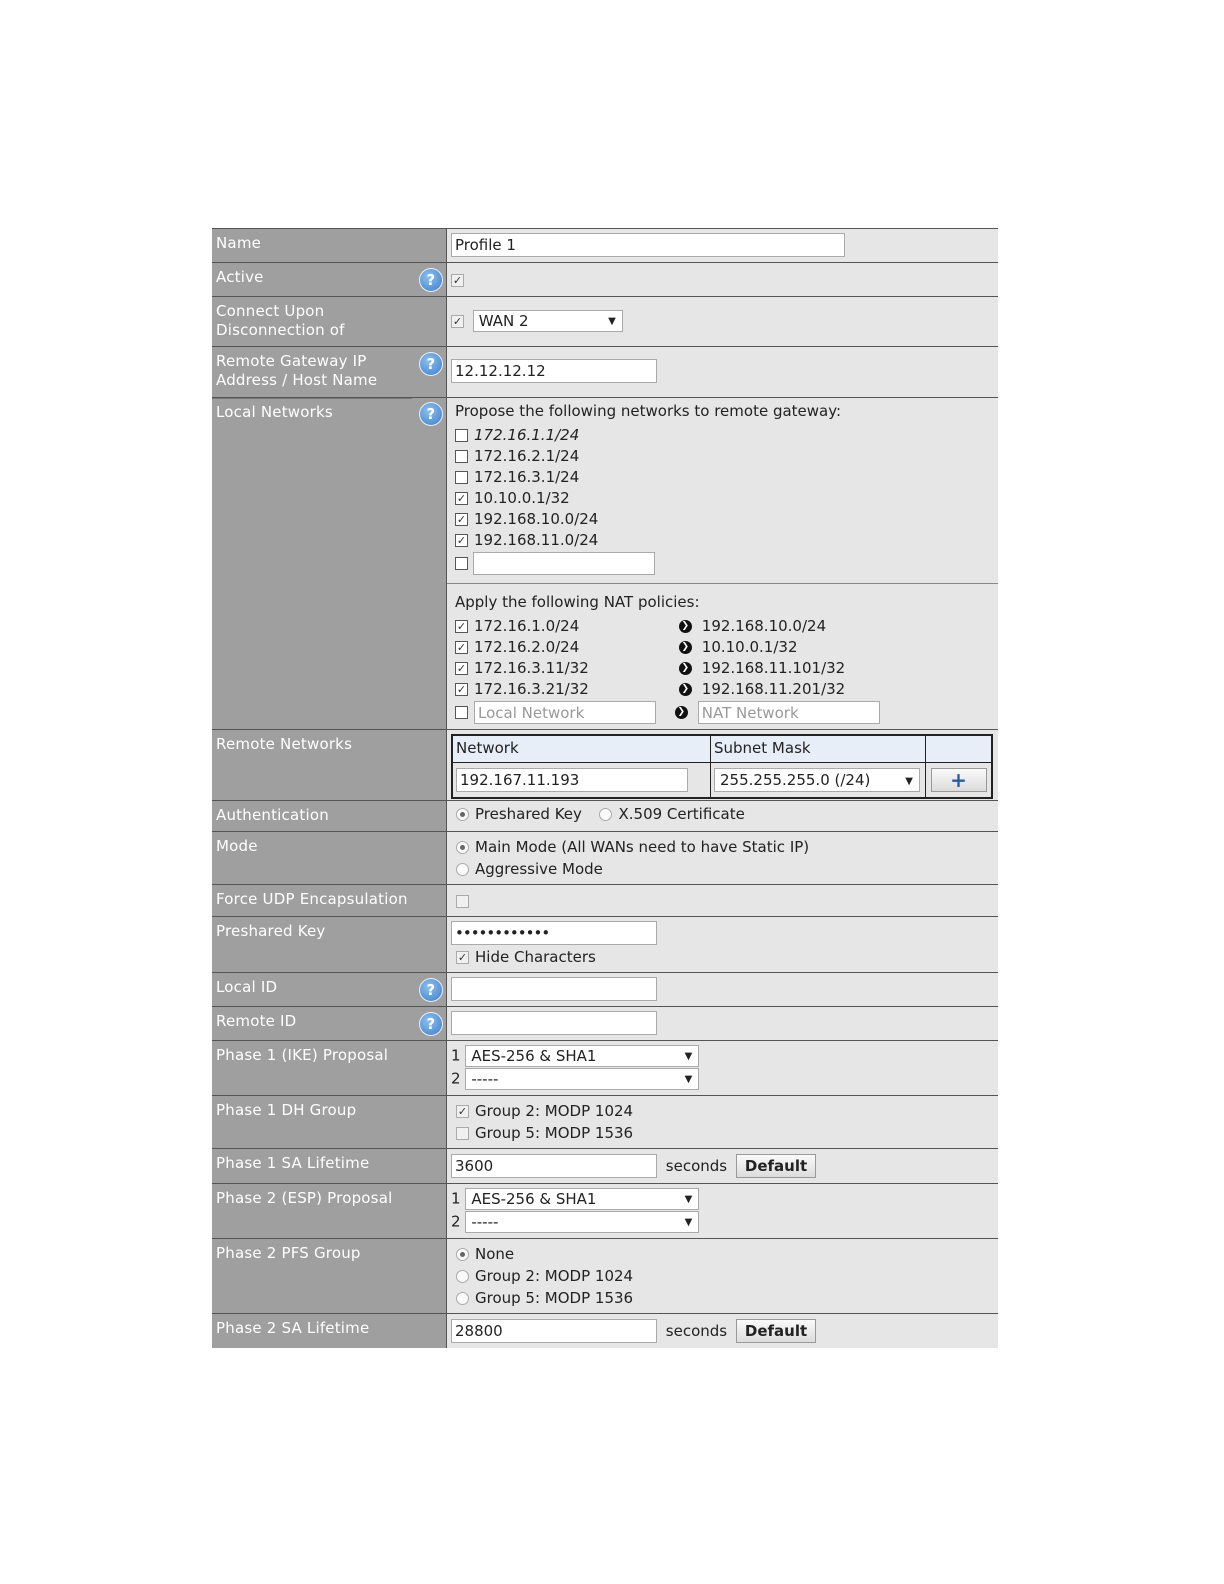 The image size is (1224, 1584). I want to click on hide-characters-checkbox: ✓, so click(462, 957).